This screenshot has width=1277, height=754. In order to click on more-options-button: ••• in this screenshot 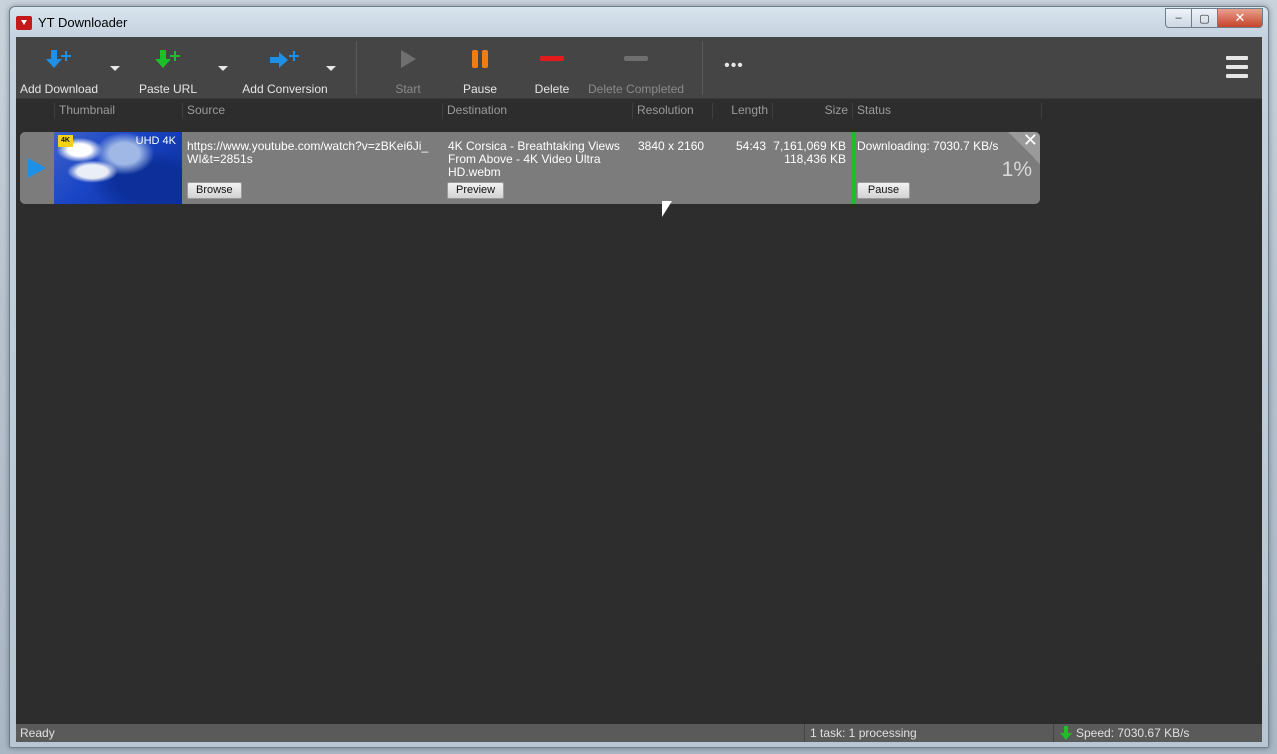, I will do `click(734, 68)`.